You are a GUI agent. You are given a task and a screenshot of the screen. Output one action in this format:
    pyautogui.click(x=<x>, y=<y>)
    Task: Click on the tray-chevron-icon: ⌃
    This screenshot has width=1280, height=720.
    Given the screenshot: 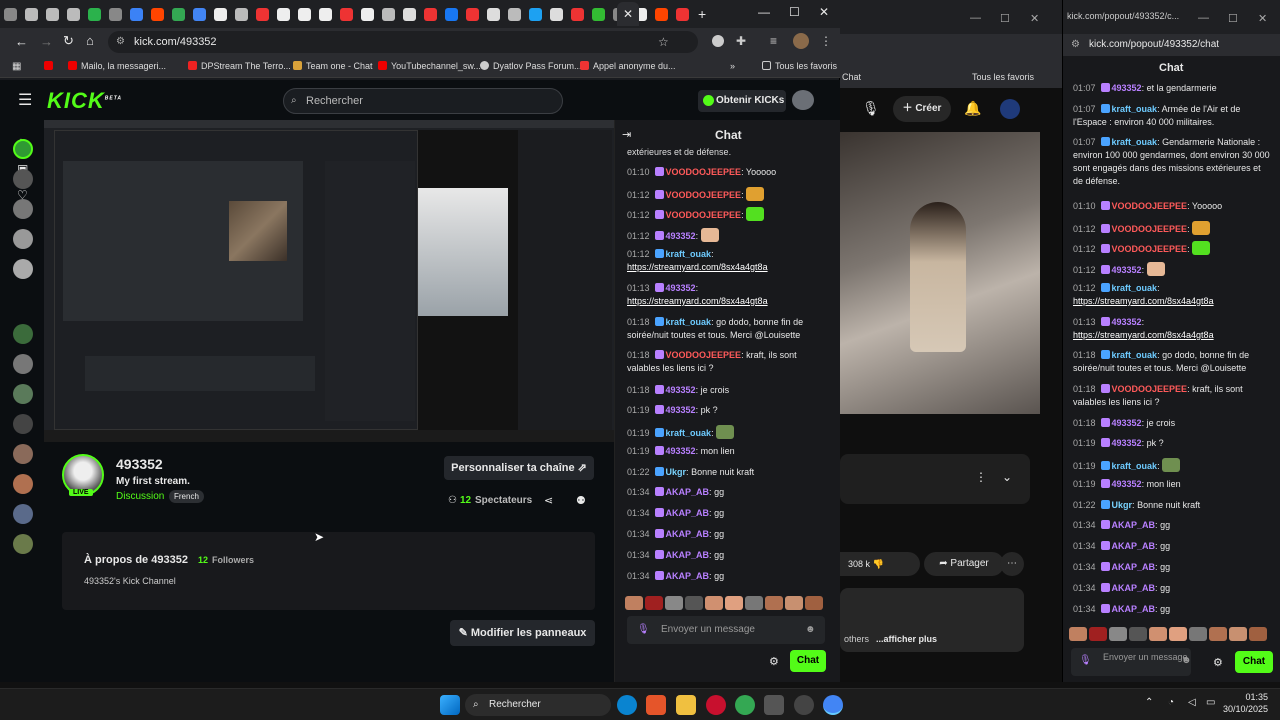 What is the action you would take?
    pyautogui.click(x=1149, y=702)
    